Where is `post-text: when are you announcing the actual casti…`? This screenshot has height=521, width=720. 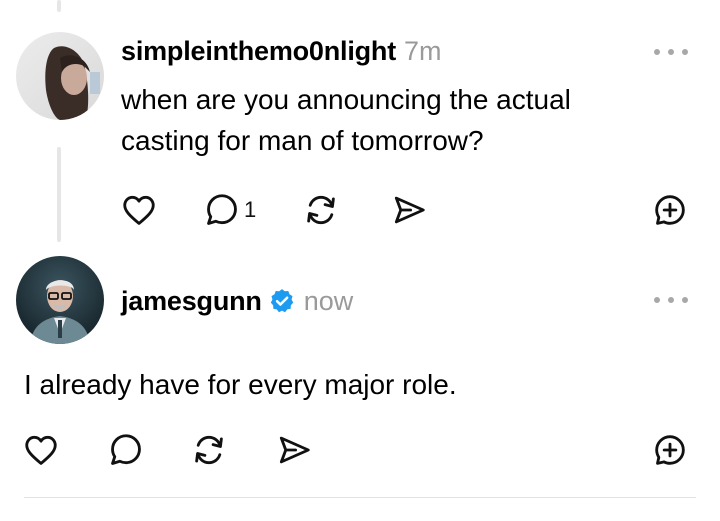 post-text: when are you announcing the actual casti… is located at coordinates (346, 120).